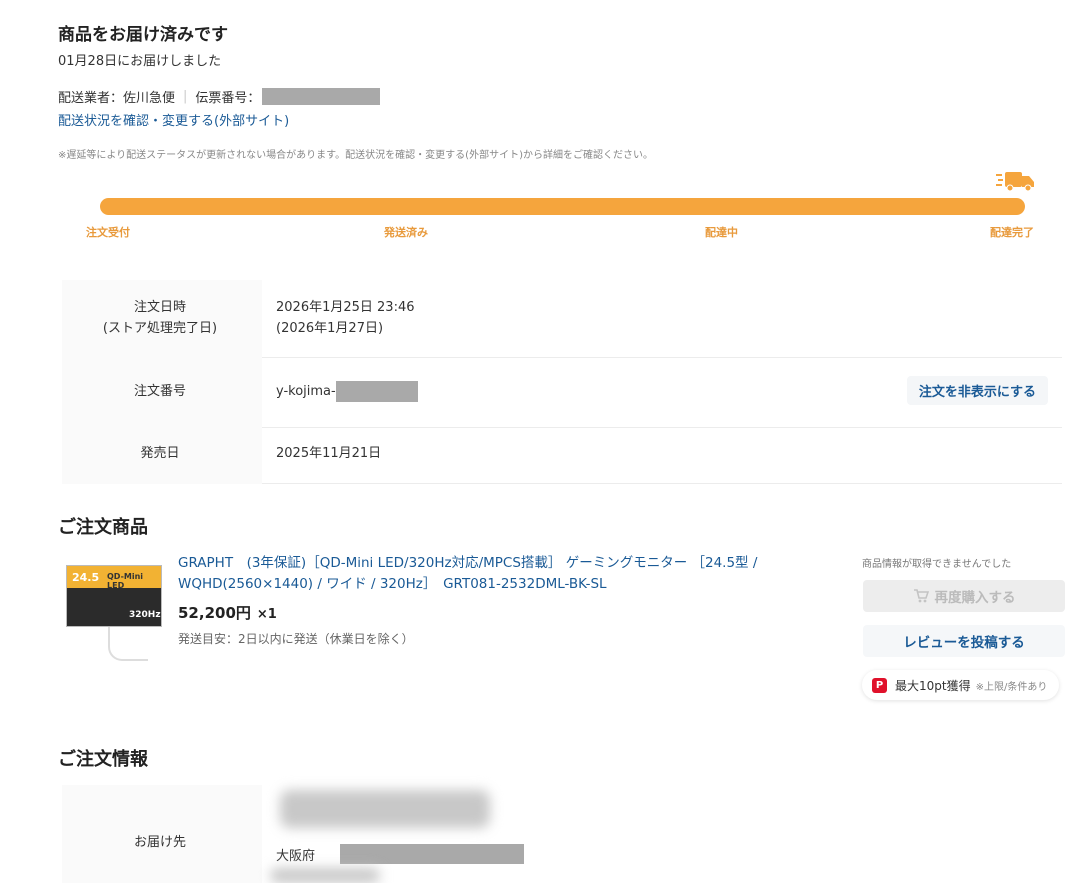 This screenshot has width=1080, height=883. I want to click on product-image: 24.5 QD-Mini LED 320Hz, so click(114, 596).